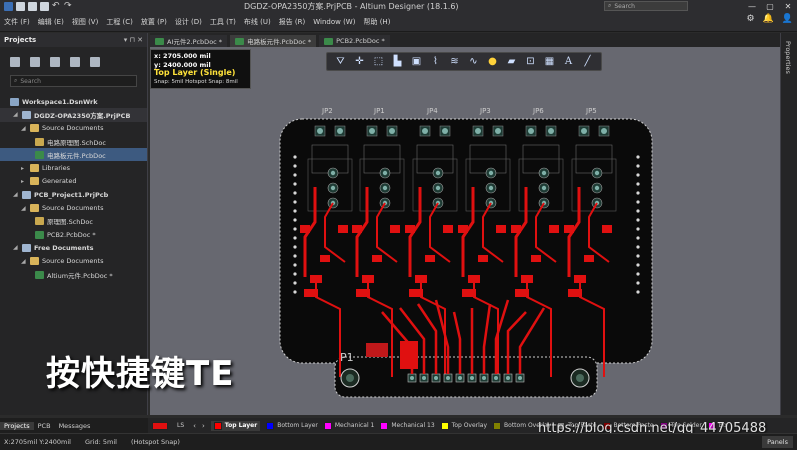 Image resolution: width=797 pixels, height=450 pixels. What do you see at coordinates (568, 61) in the screenshot?
I see `string-icon: A` at bounding box center [568, 61].